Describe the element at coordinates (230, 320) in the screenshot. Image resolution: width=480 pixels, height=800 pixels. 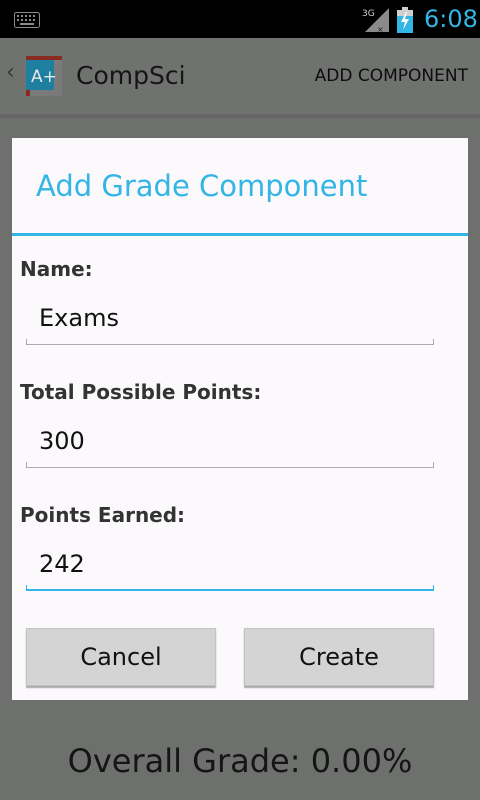
I see `name-field: Exams` at that location.